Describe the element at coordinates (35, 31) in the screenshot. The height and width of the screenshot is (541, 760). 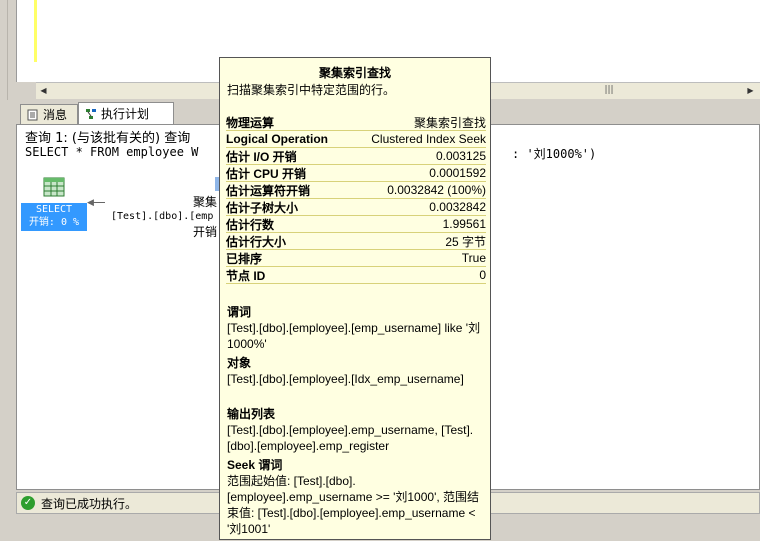
I see `editor-change-margin` at that location.